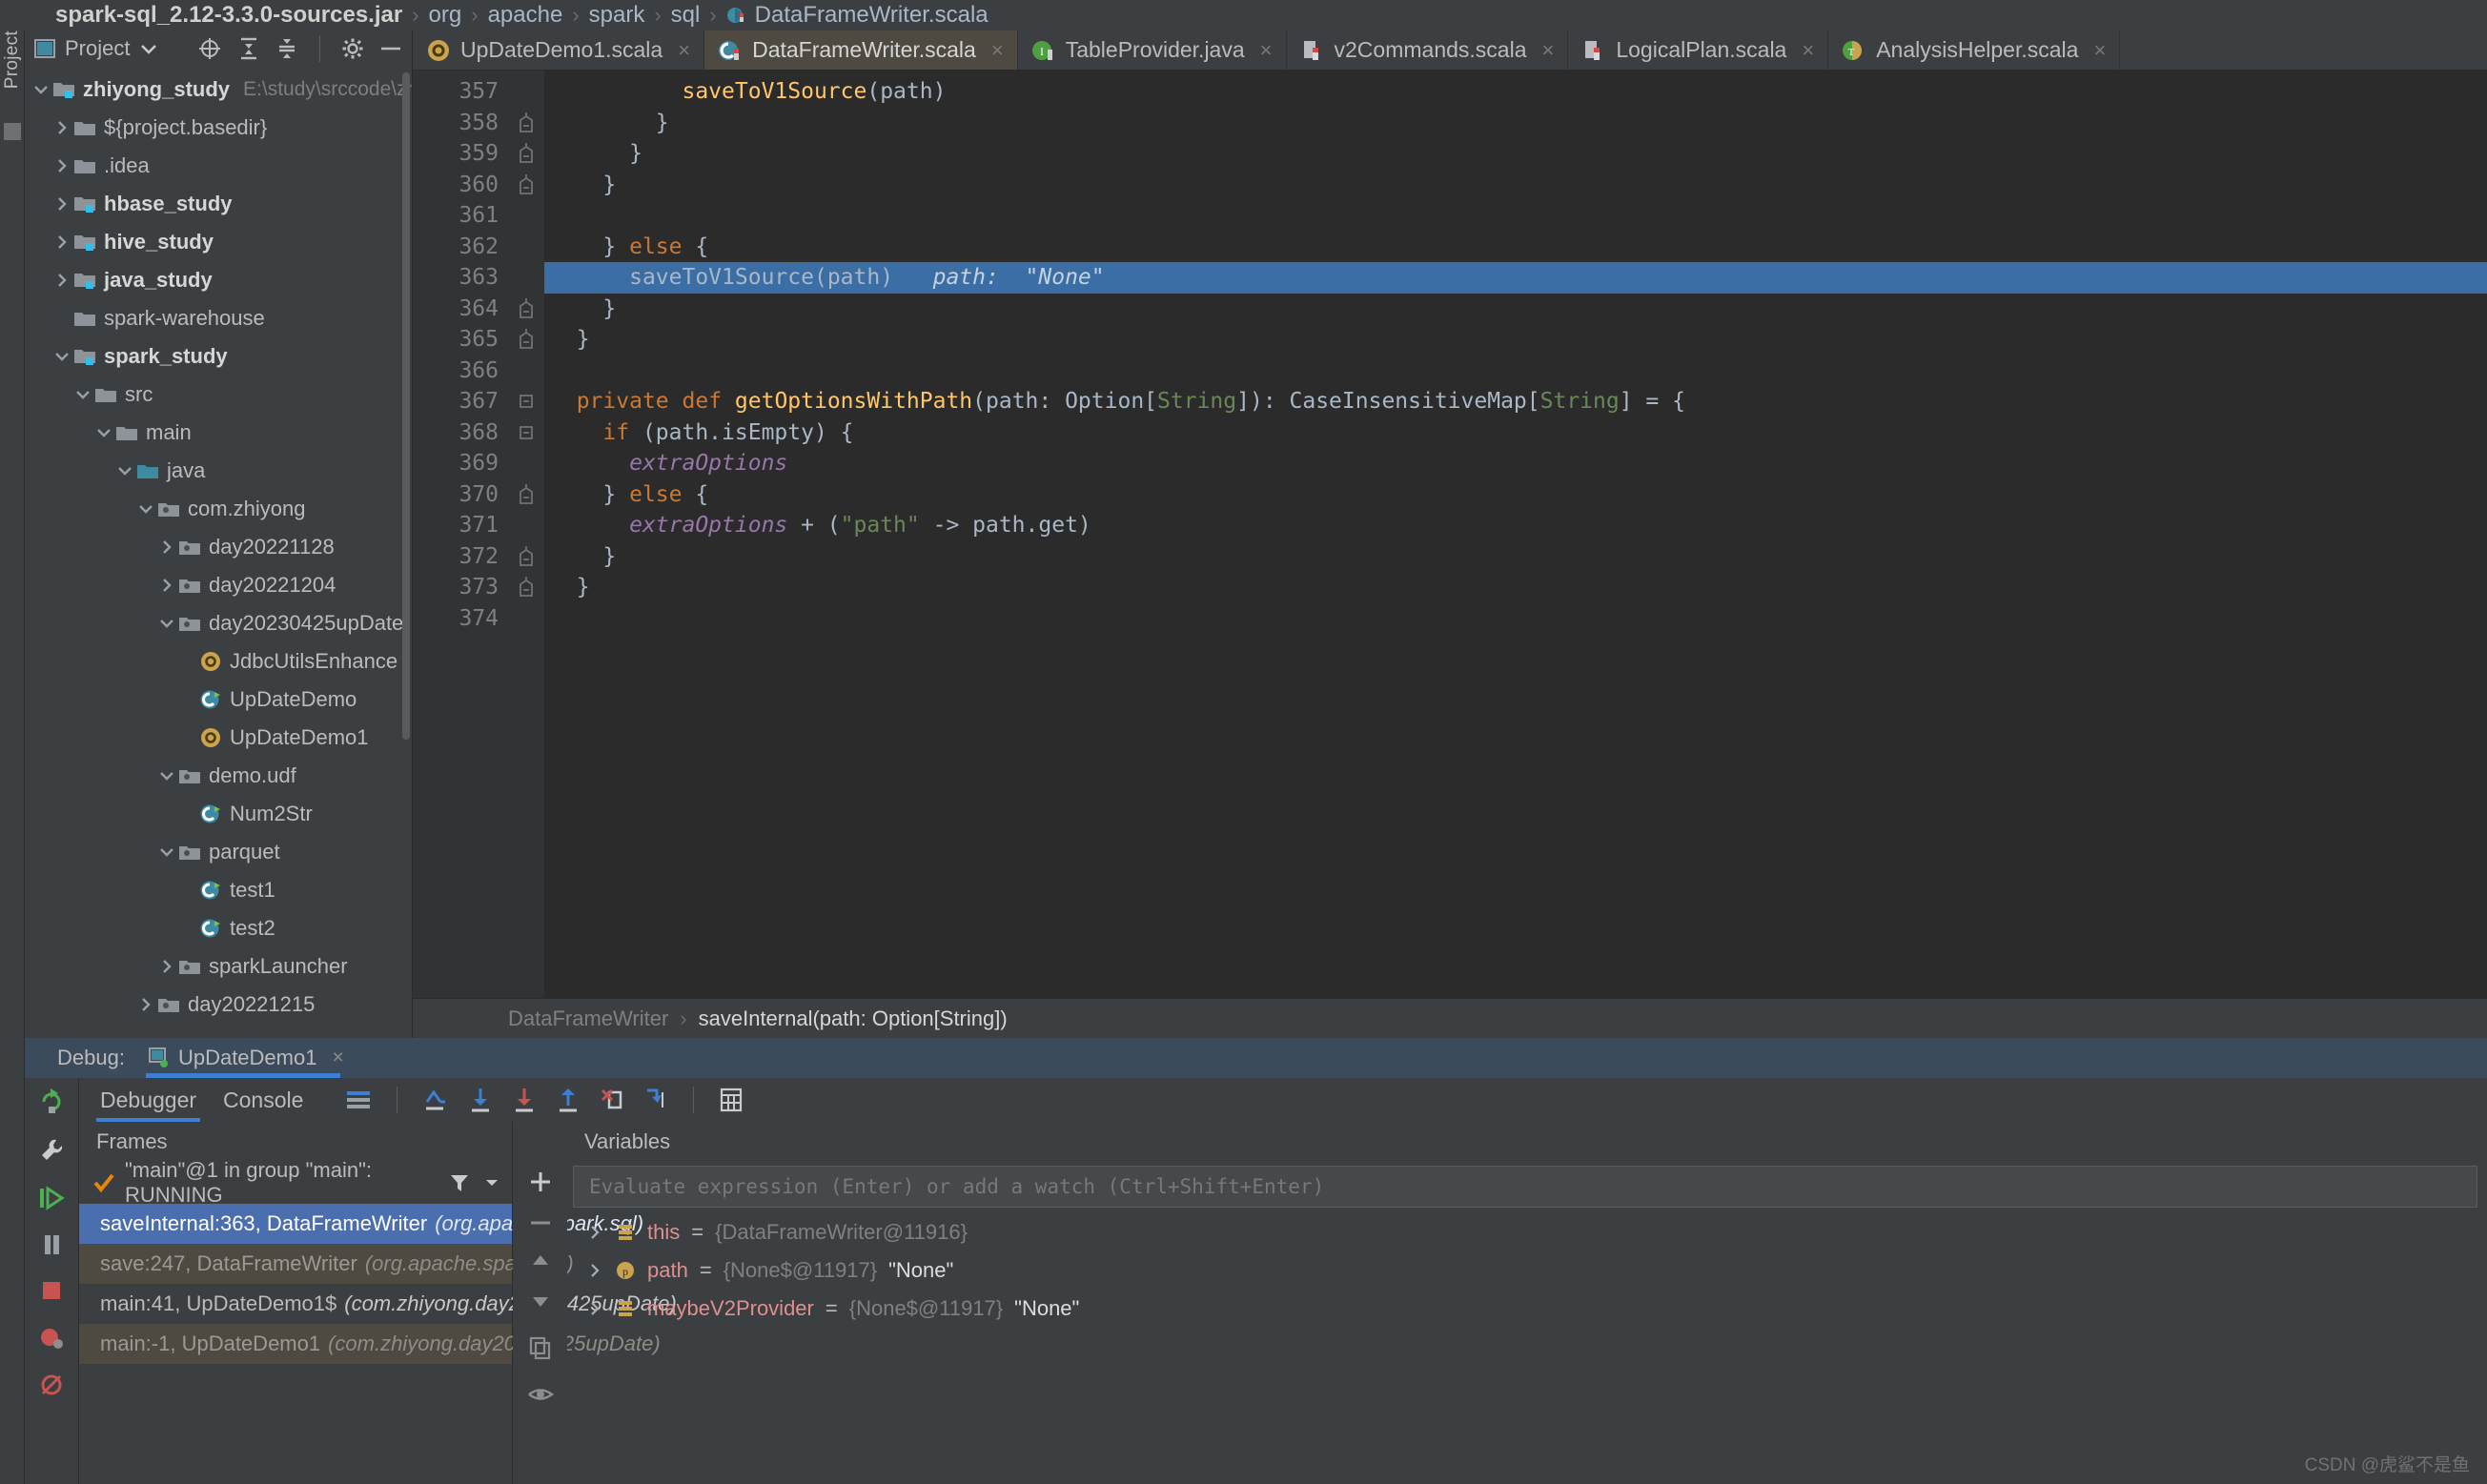 Image resolution: width=2487 pixels, height=1484 pixels. Describe the element at coordinates (540, 1302) in the screenshot. I see `move-down-icon` at that location.